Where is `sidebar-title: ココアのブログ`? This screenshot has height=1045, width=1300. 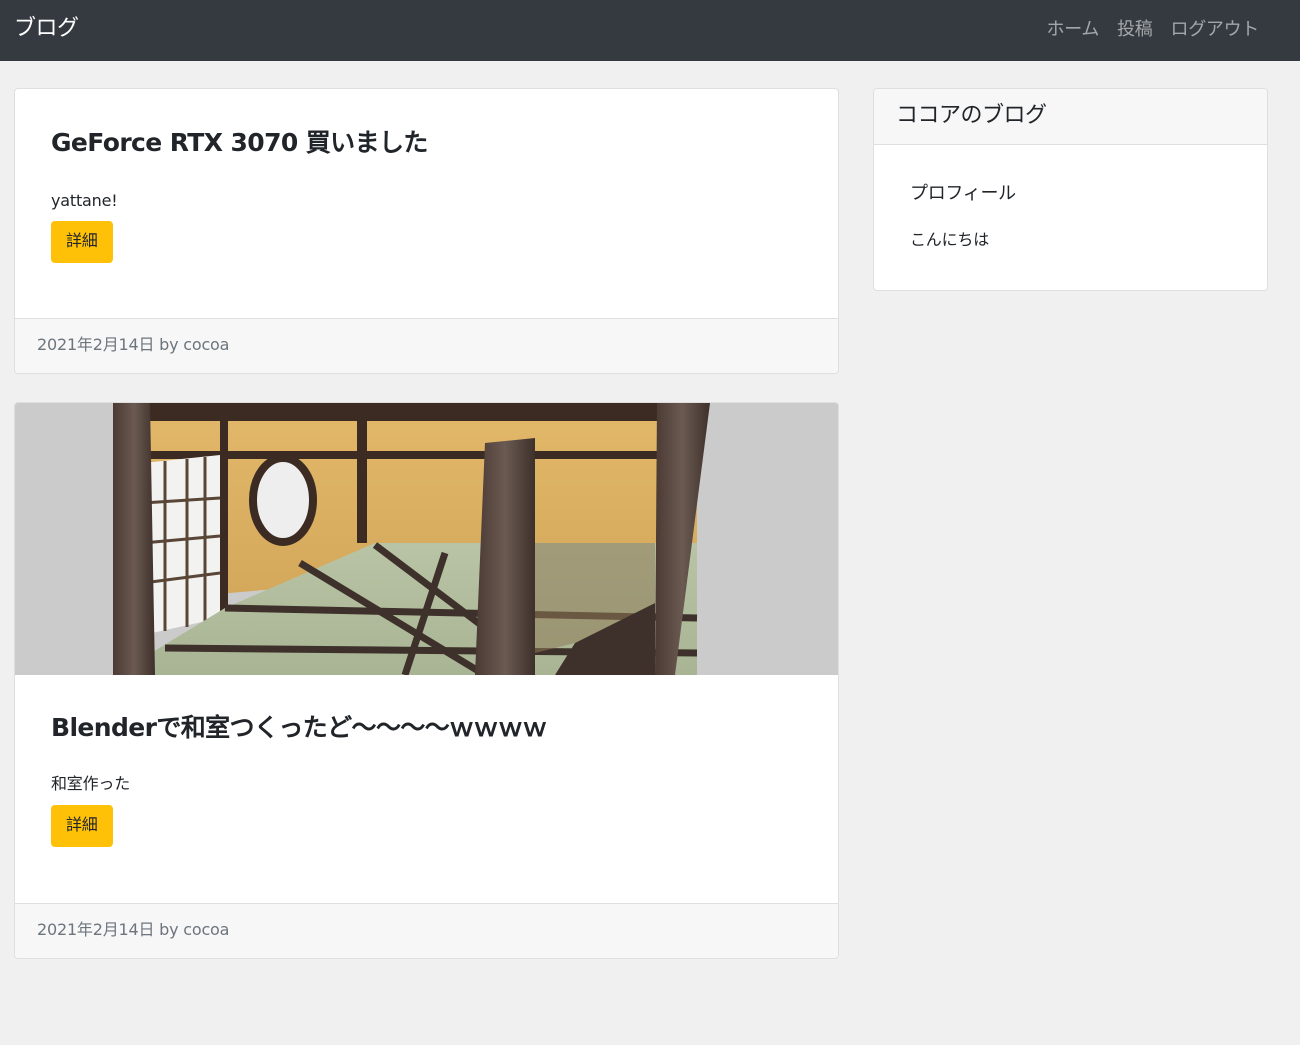 sidebar-title: ココアのブログ is located at coordinates (971, 115).